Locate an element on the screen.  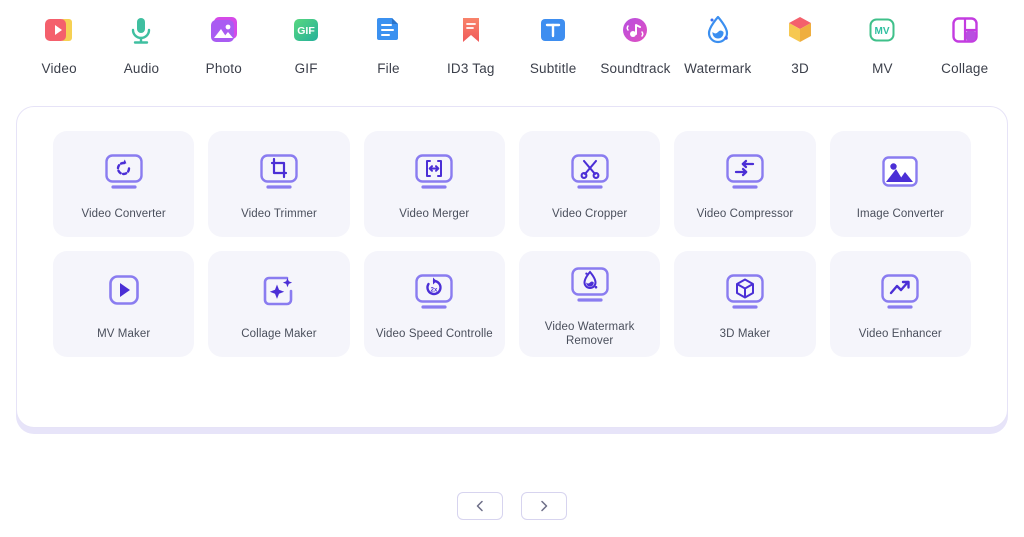
pagination: ‹ › is located at coordinates (512, 506).